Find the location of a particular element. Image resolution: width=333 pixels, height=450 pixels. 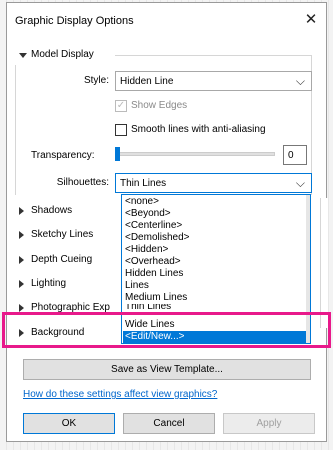

dropdown-option-hidden-lines: Hidden Lines is located at coordinates (216, 274).